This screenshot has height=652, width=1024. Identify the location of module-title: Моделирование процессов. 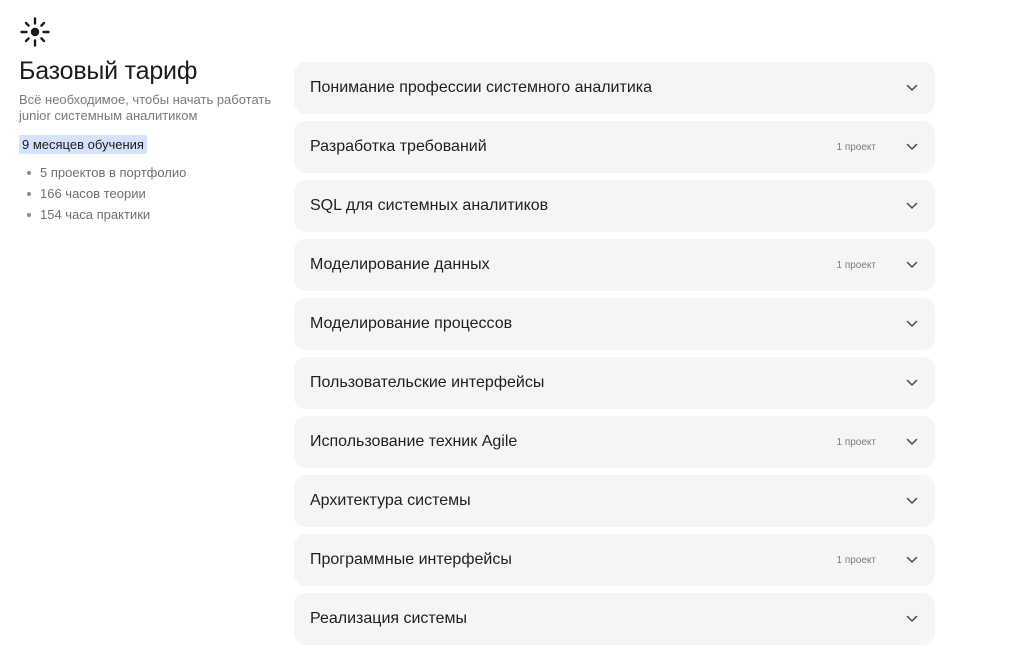
(411, 323).